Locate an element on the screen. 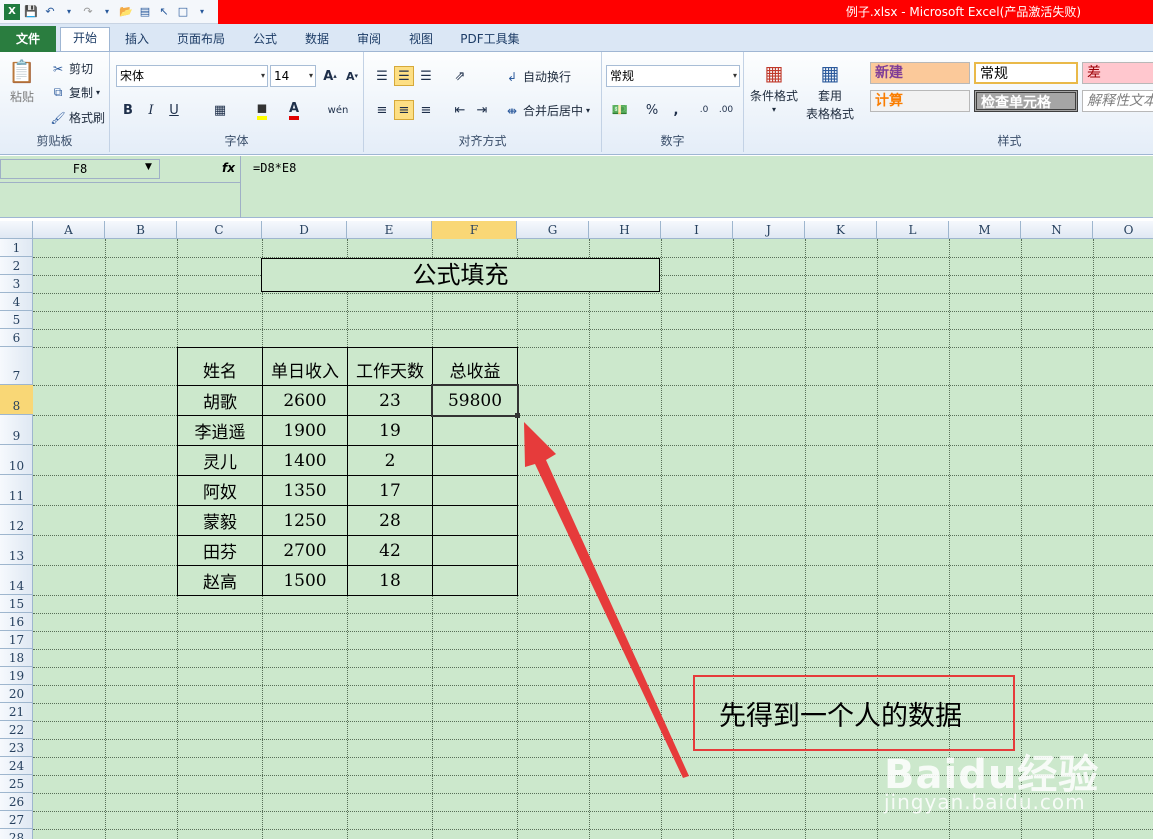  bold-icon: B is located at coordinates (128, 110).